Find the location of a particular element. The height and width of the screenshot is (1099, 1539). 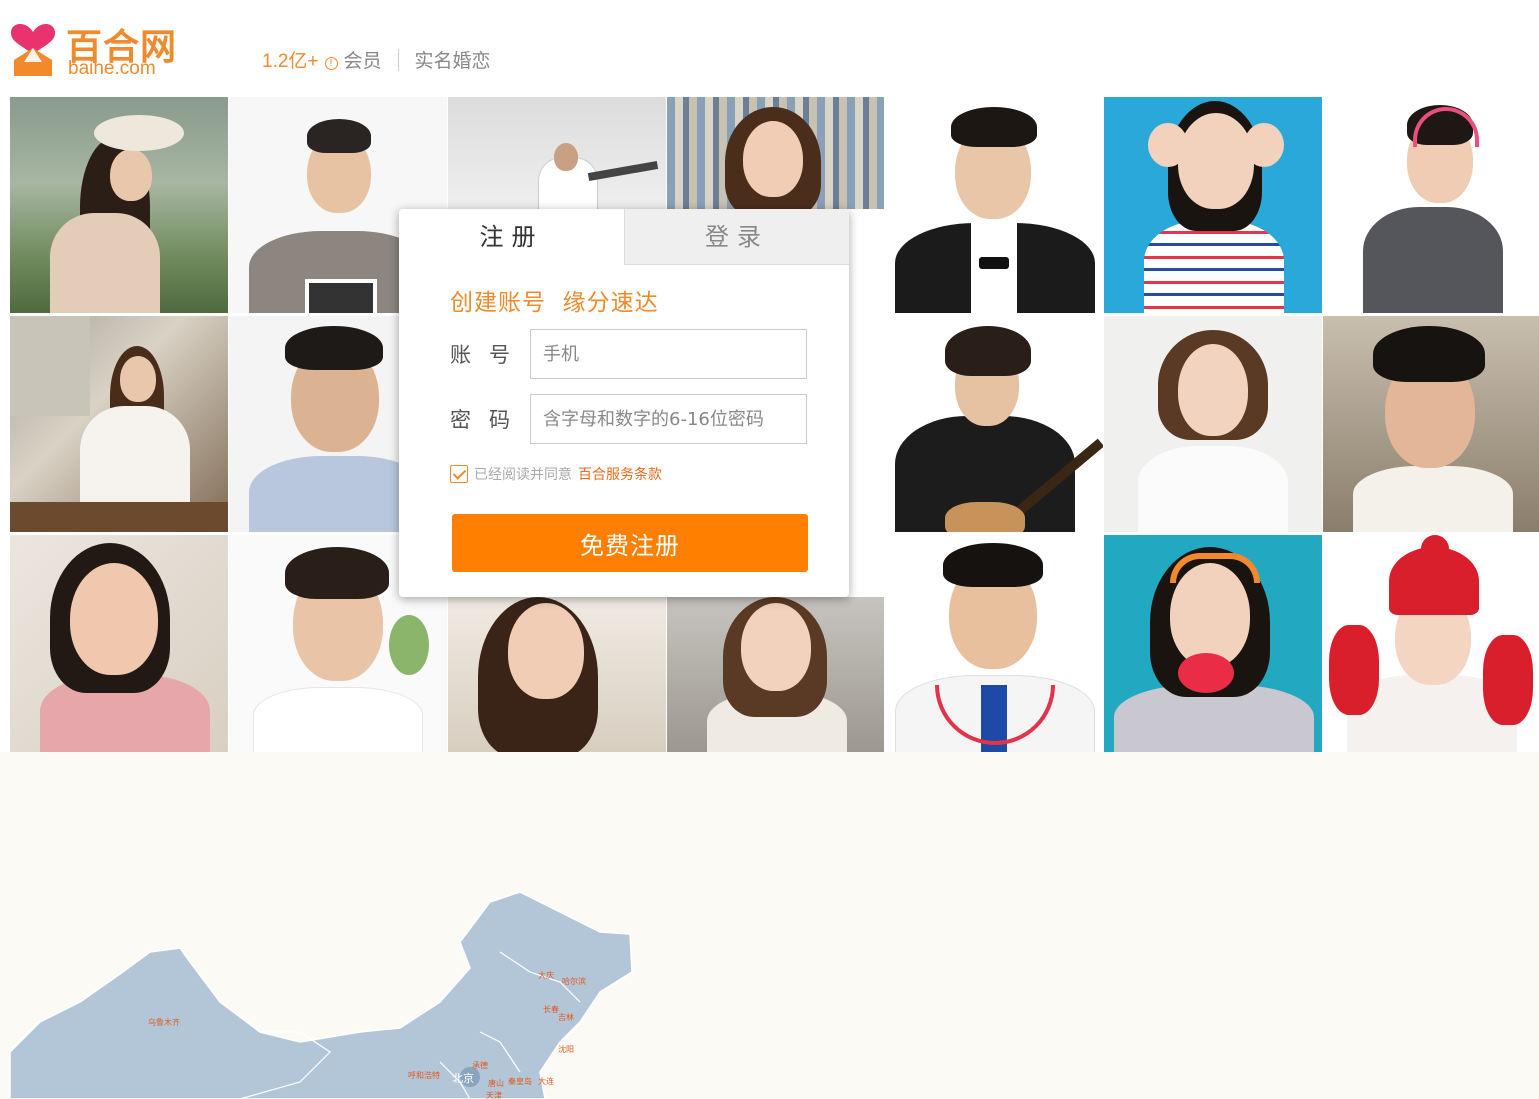

city-label: 吉林 is located at coordinates (566, 1017).